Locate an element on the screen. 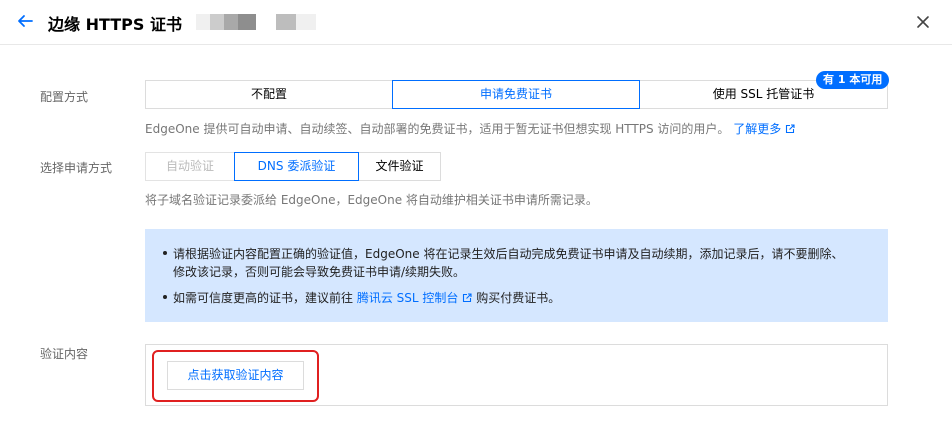 This screenshot has width=952, height=421. learn-more-link: 了解更多 is located at coordinates (764, 129).